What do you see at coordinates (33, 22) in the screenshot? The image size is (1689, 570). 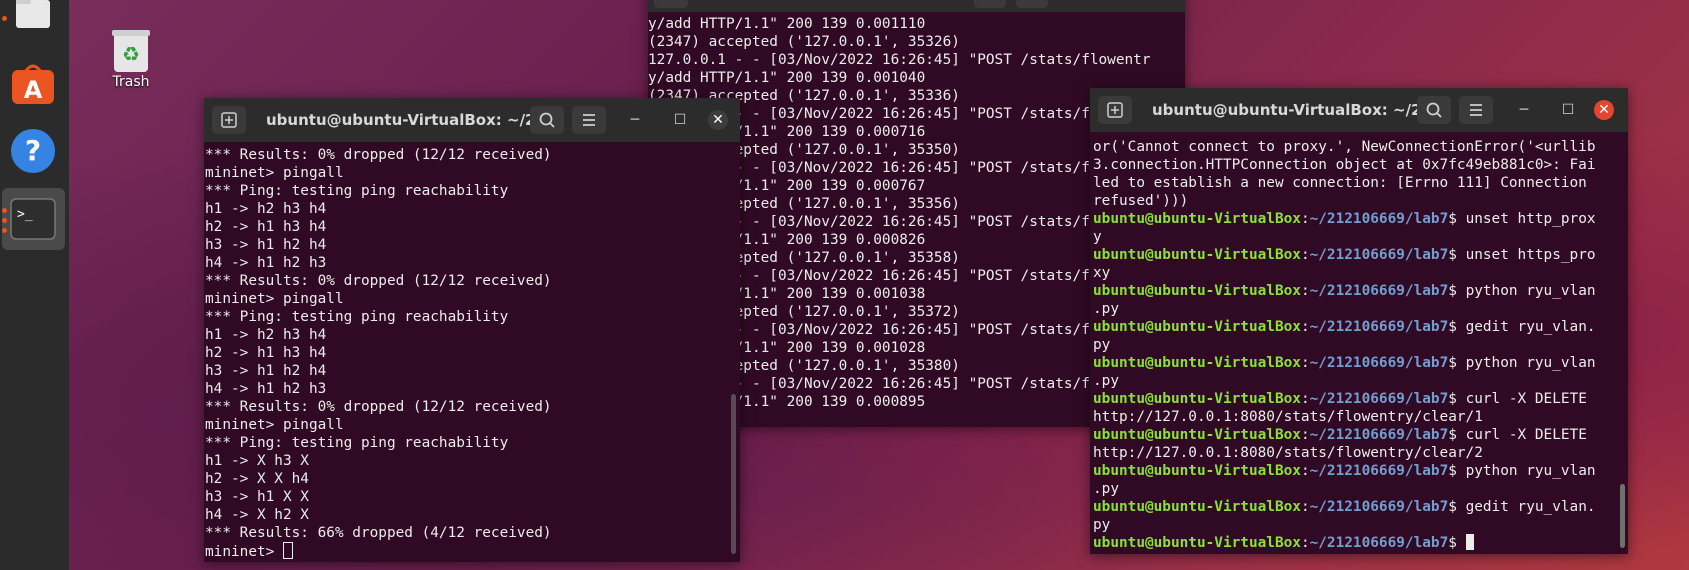 I see `files-icon` at bounding box center [33, 22].